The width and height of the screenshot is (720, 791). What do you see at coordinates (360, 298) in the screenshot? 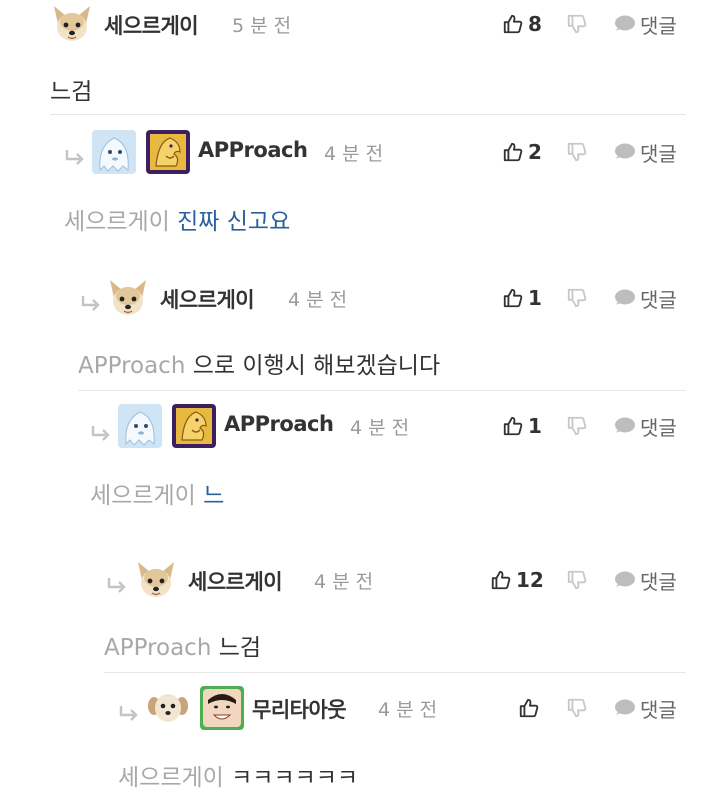
I see `comment-header: 세으르게이 4 분 전 1 댓글` at bounding box center [360, 298].